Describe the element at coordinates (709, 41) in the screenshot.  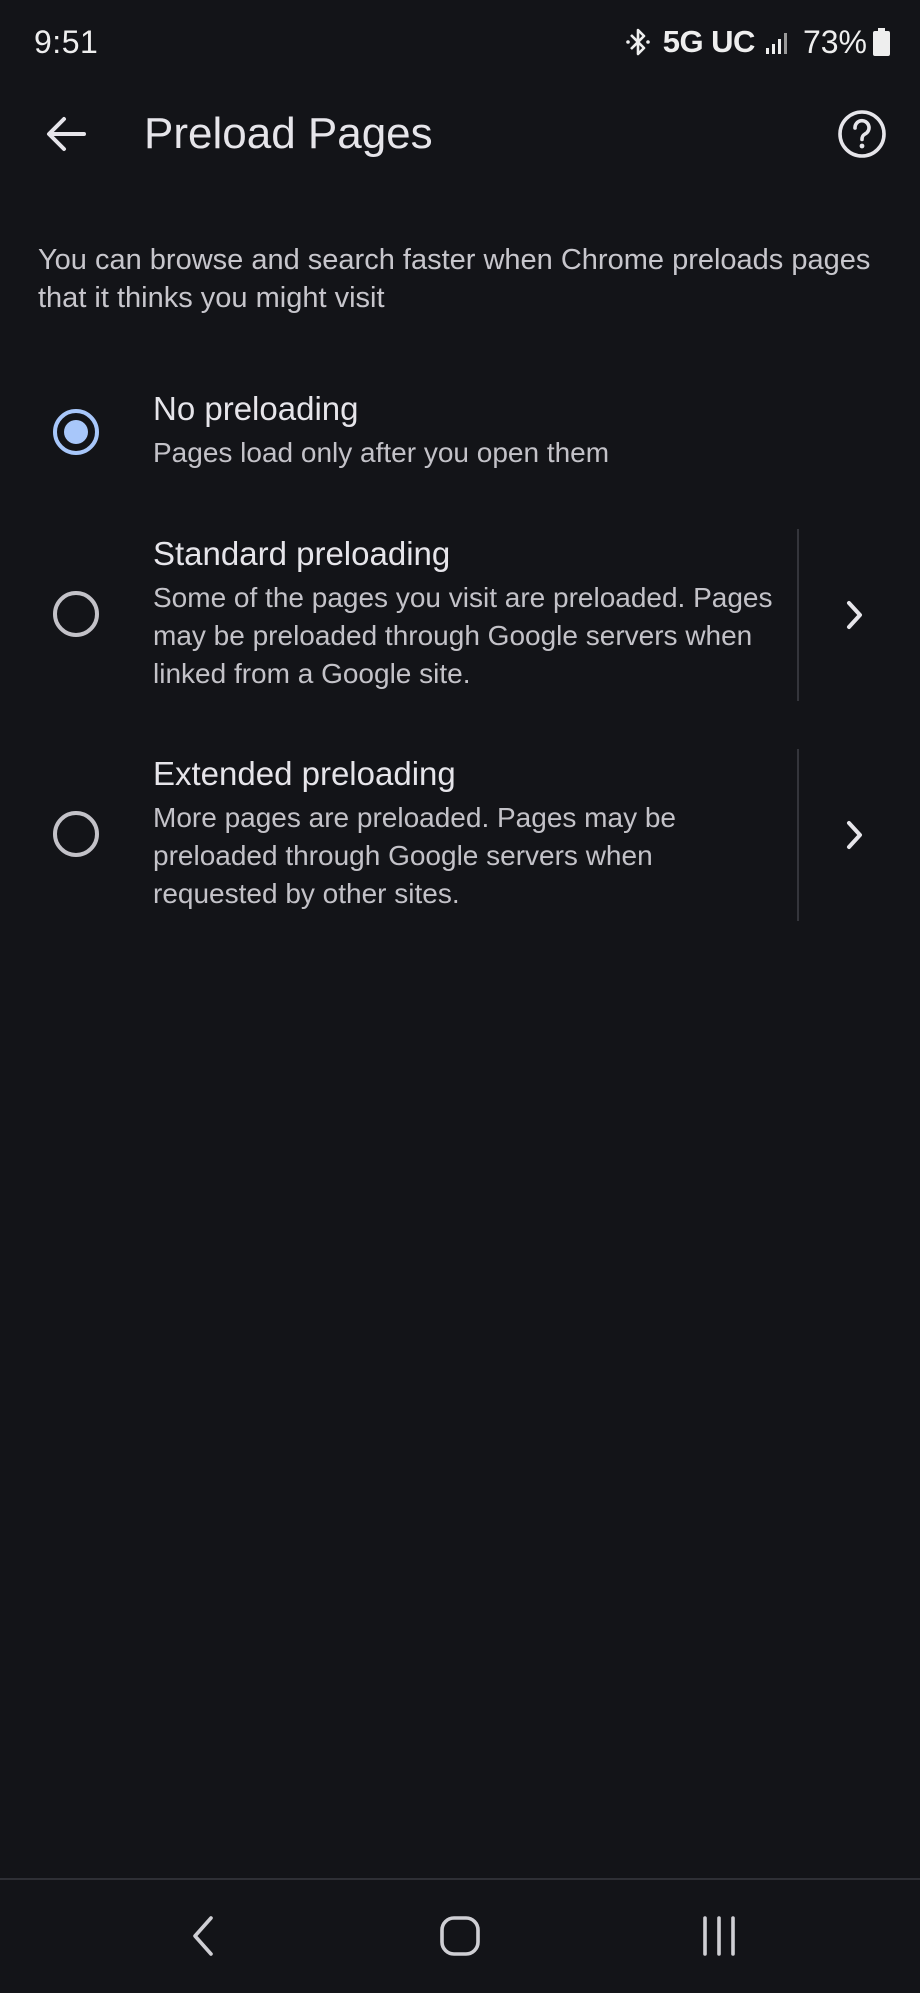
I see `network-type: 5G UC` at that location.